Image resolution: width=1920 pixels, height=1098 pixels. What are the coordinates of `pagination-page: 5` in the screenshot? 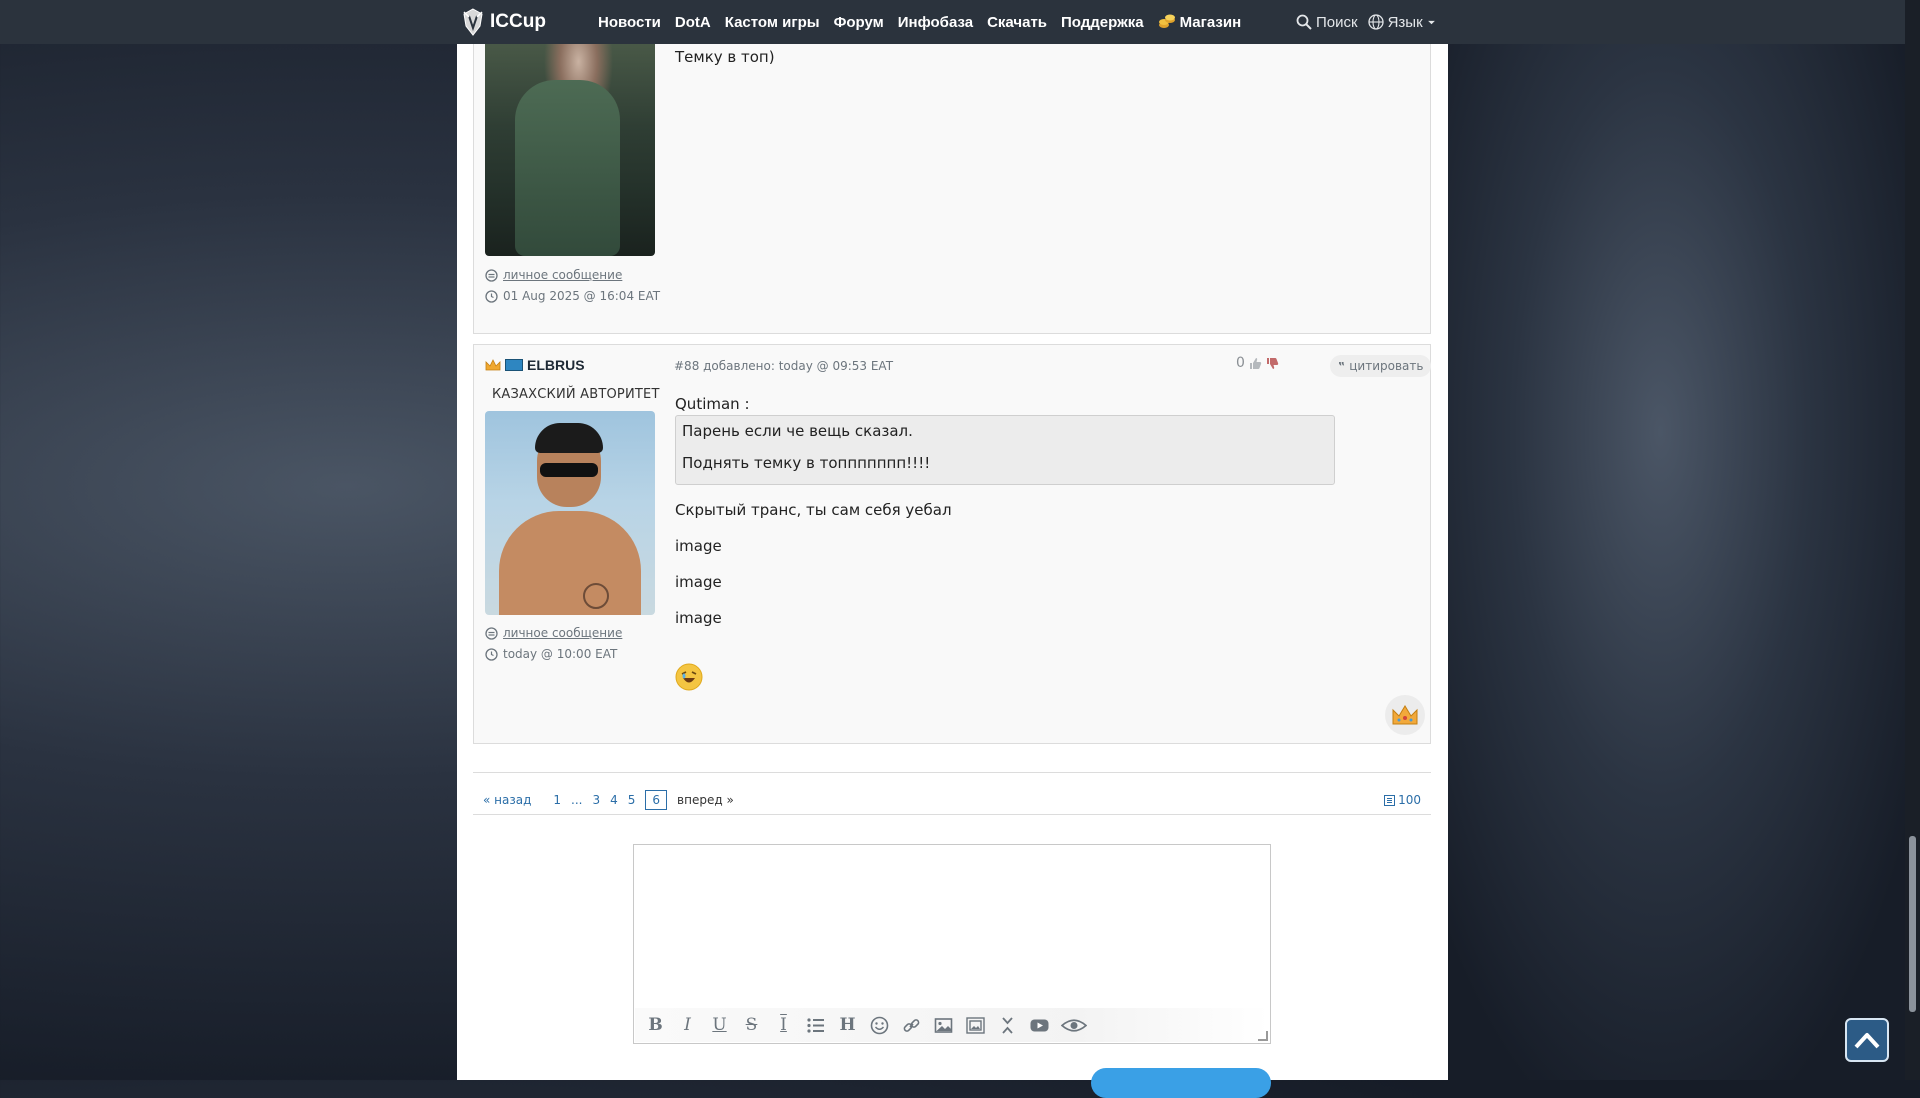 It's located at (632, 800).